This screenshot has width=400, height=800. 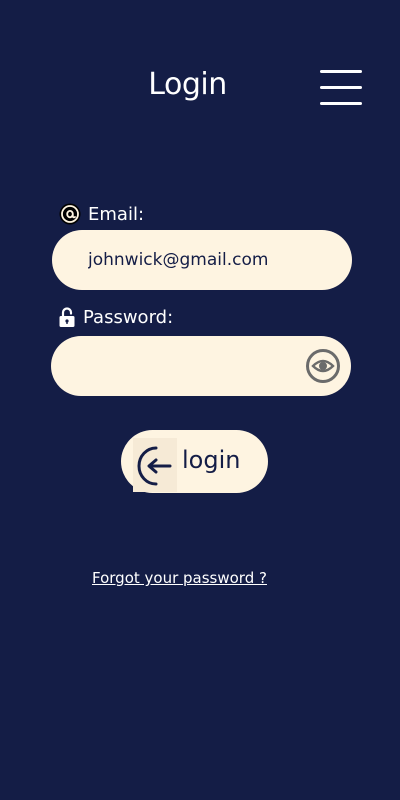 What do you see at coordinates (116, 214) in the screenshot?
I see `email-label: Email:` at bounding box center [116, 214].